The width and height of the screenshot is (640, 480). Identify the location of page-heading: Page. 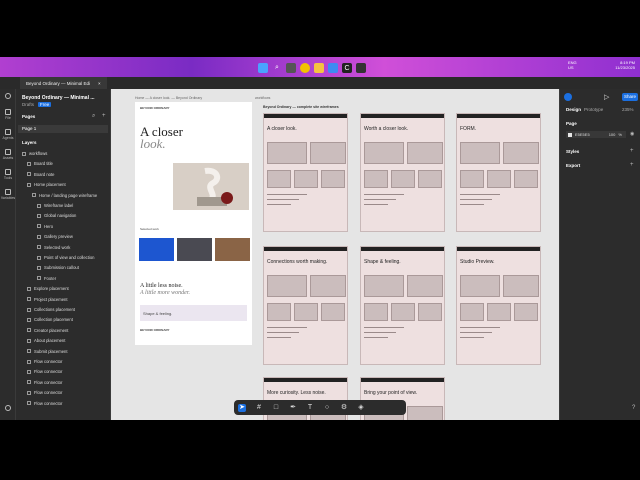
(571, 123).